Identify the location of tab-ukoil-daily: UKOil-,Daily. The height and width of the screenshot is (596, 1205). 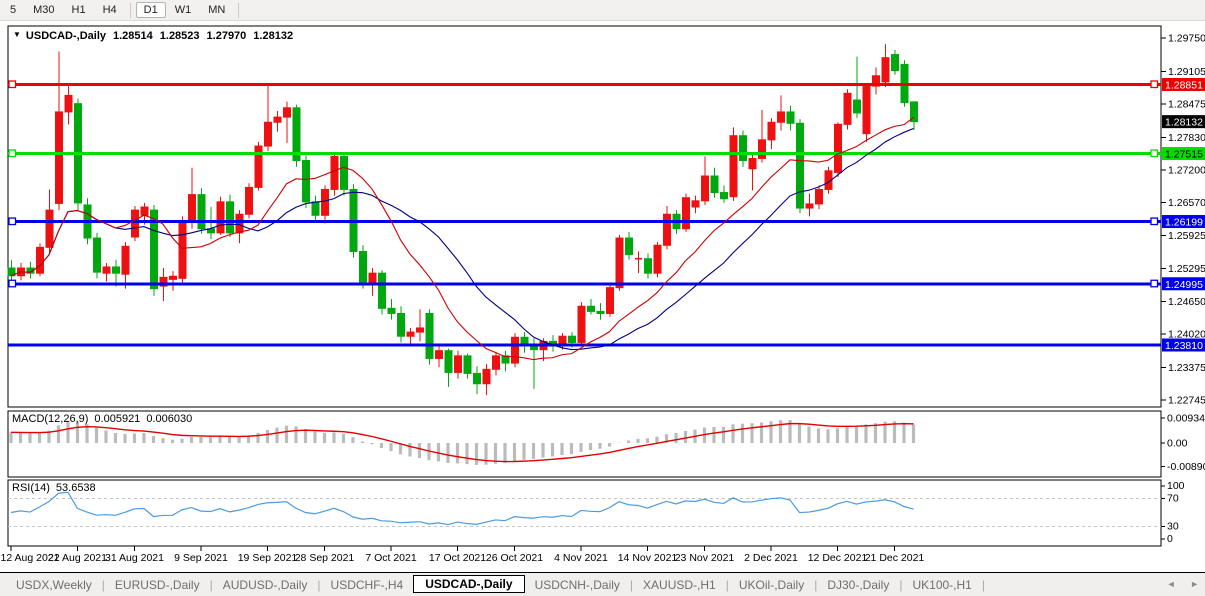
(771, 585).